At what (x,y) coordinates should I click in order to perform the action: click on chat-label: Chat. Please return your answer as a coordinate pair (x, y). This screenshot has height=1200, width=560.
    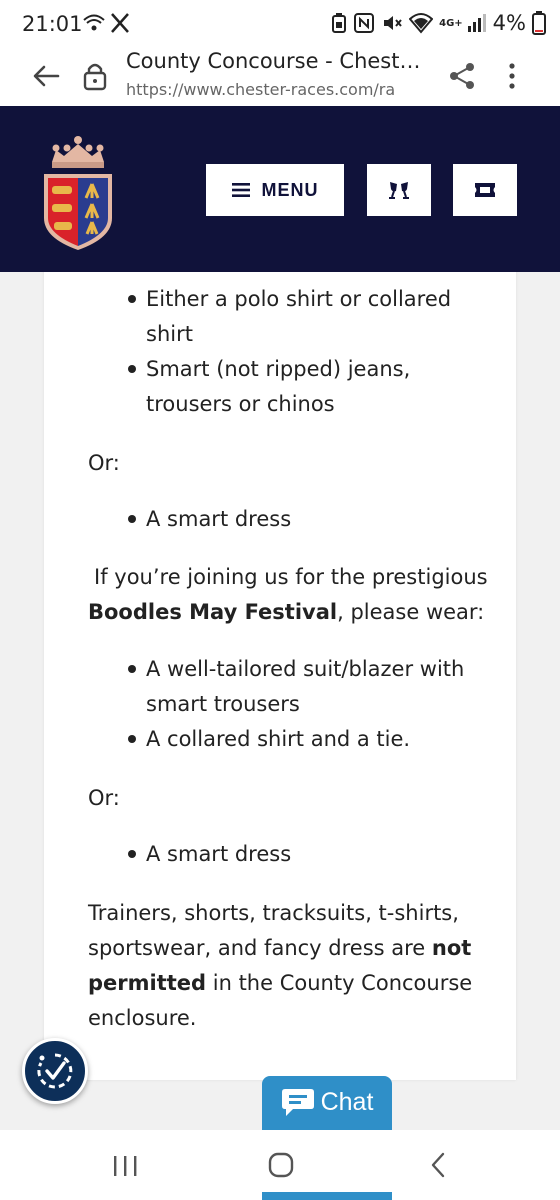
    Looking at the image, I should click on (347, 1102).